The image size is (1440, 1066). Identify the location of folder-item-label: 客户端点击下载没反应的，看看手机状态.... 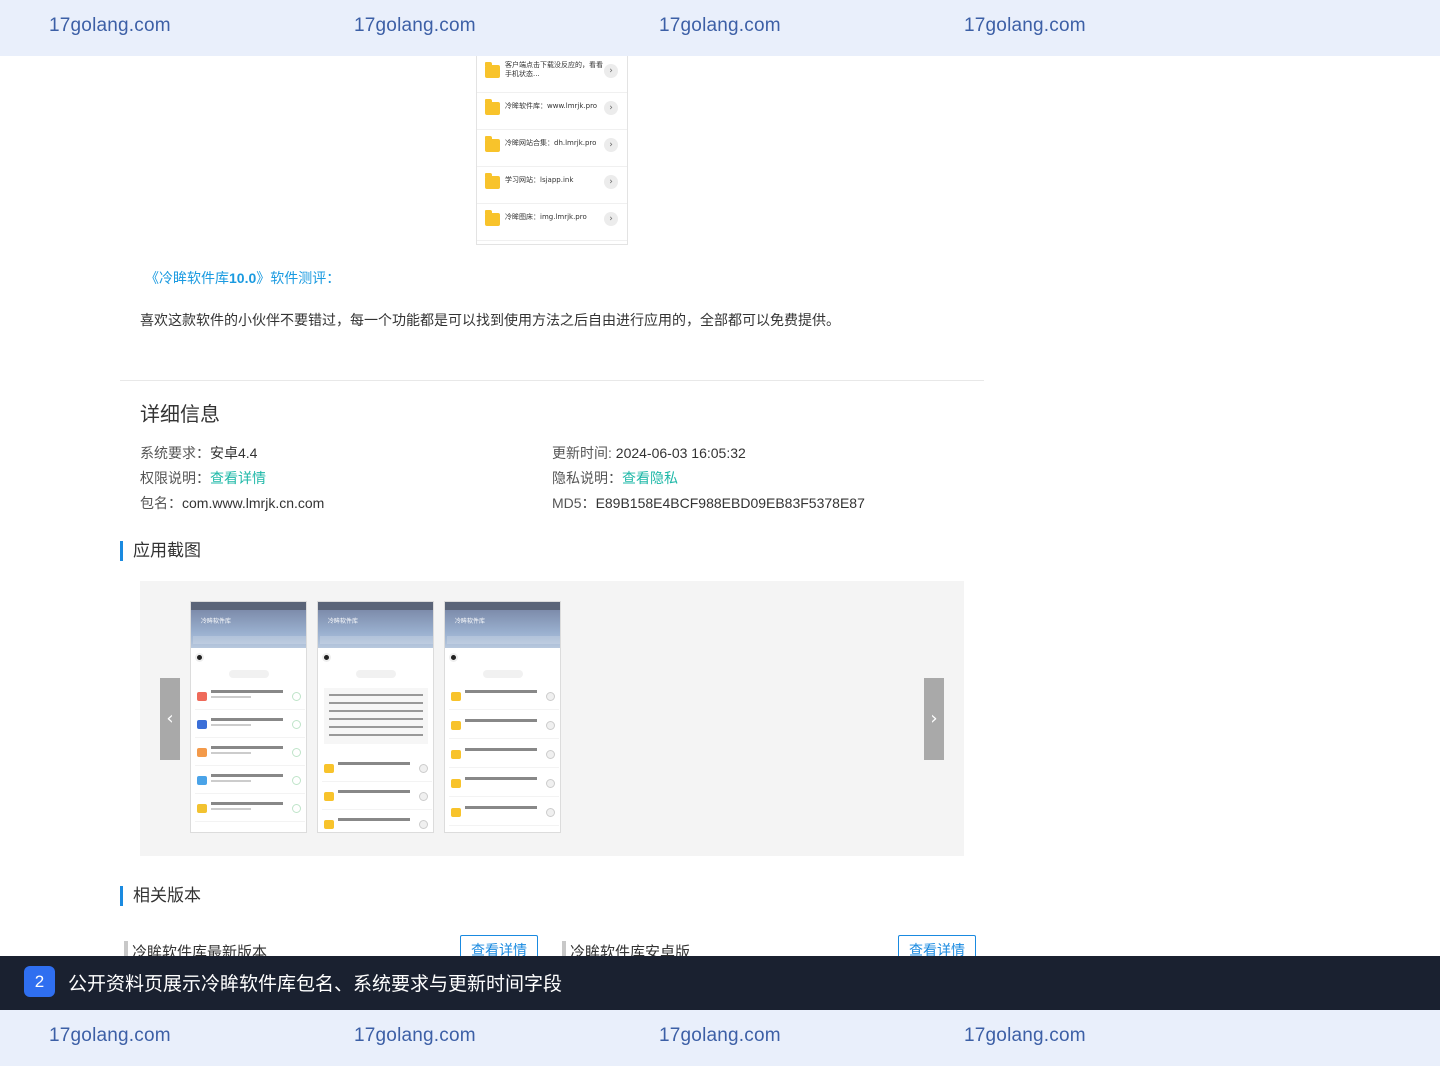
(554, 69).